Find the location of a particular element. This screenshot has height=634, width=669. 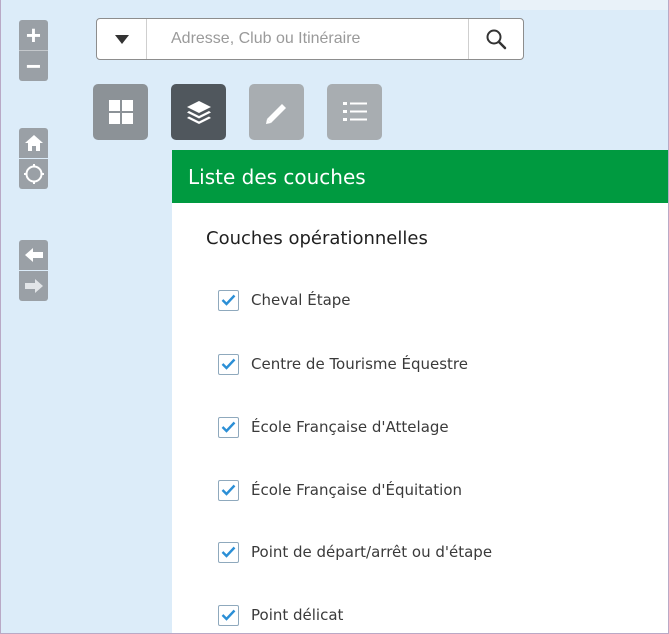

arrow-right-icon is located at coordinates (33, 286).